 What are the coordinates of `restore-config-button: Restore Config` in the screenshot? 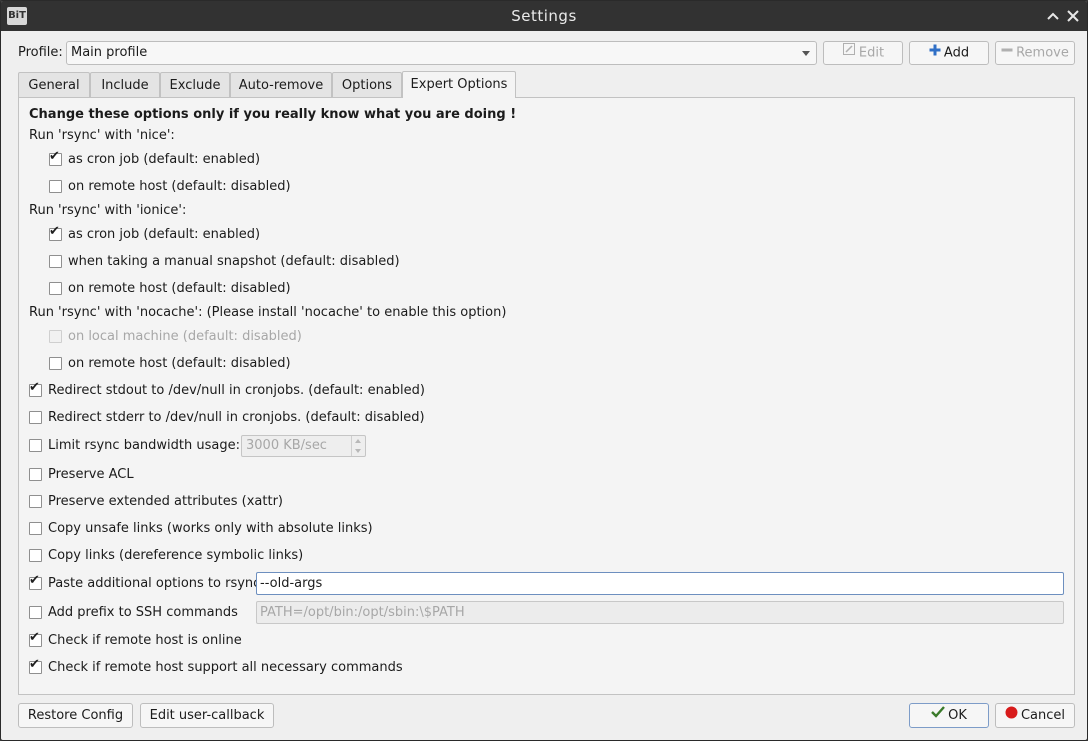 It's located at (75, 715).